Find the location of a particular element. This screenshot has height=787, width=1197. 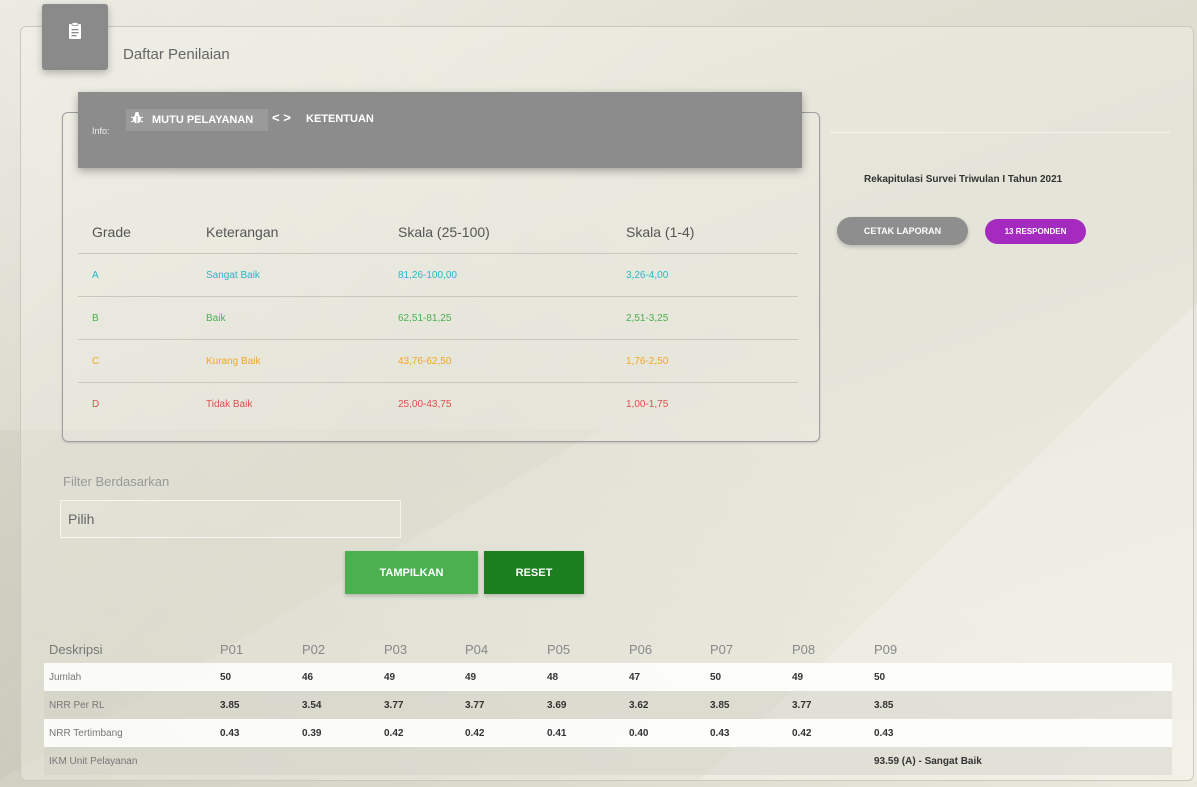

header-grade: Grade is located at coordinates (111, 231).